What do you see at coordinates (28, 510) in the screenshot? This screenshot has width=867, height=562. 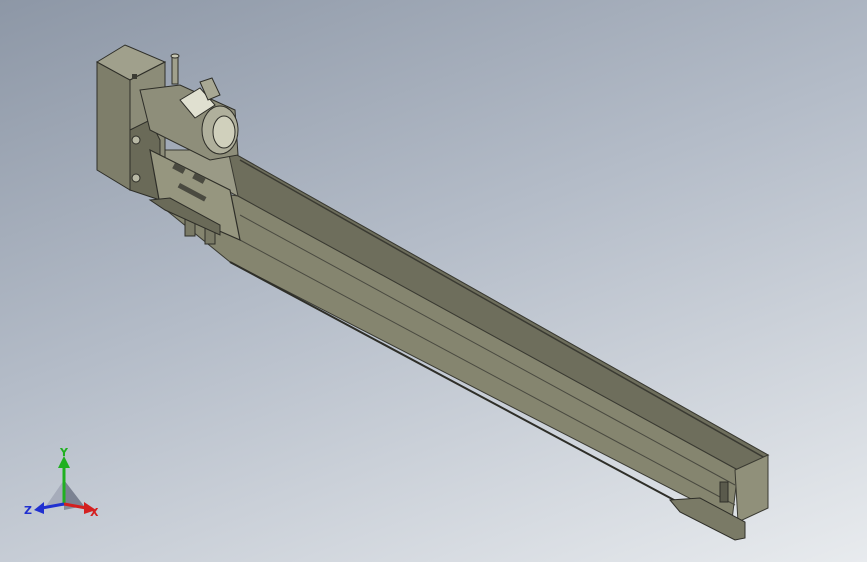 I see `z-axis-label: Z` at bounding box center [28, 510].